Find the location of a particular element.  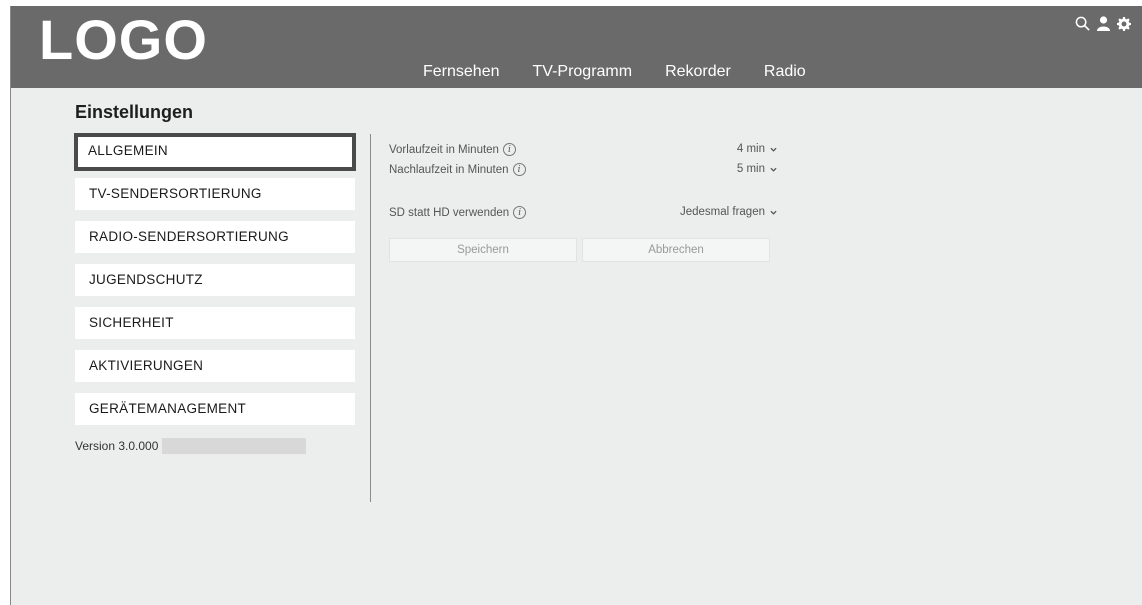

version-label: Version 3.0.000 is located at coordinates (117, 446).